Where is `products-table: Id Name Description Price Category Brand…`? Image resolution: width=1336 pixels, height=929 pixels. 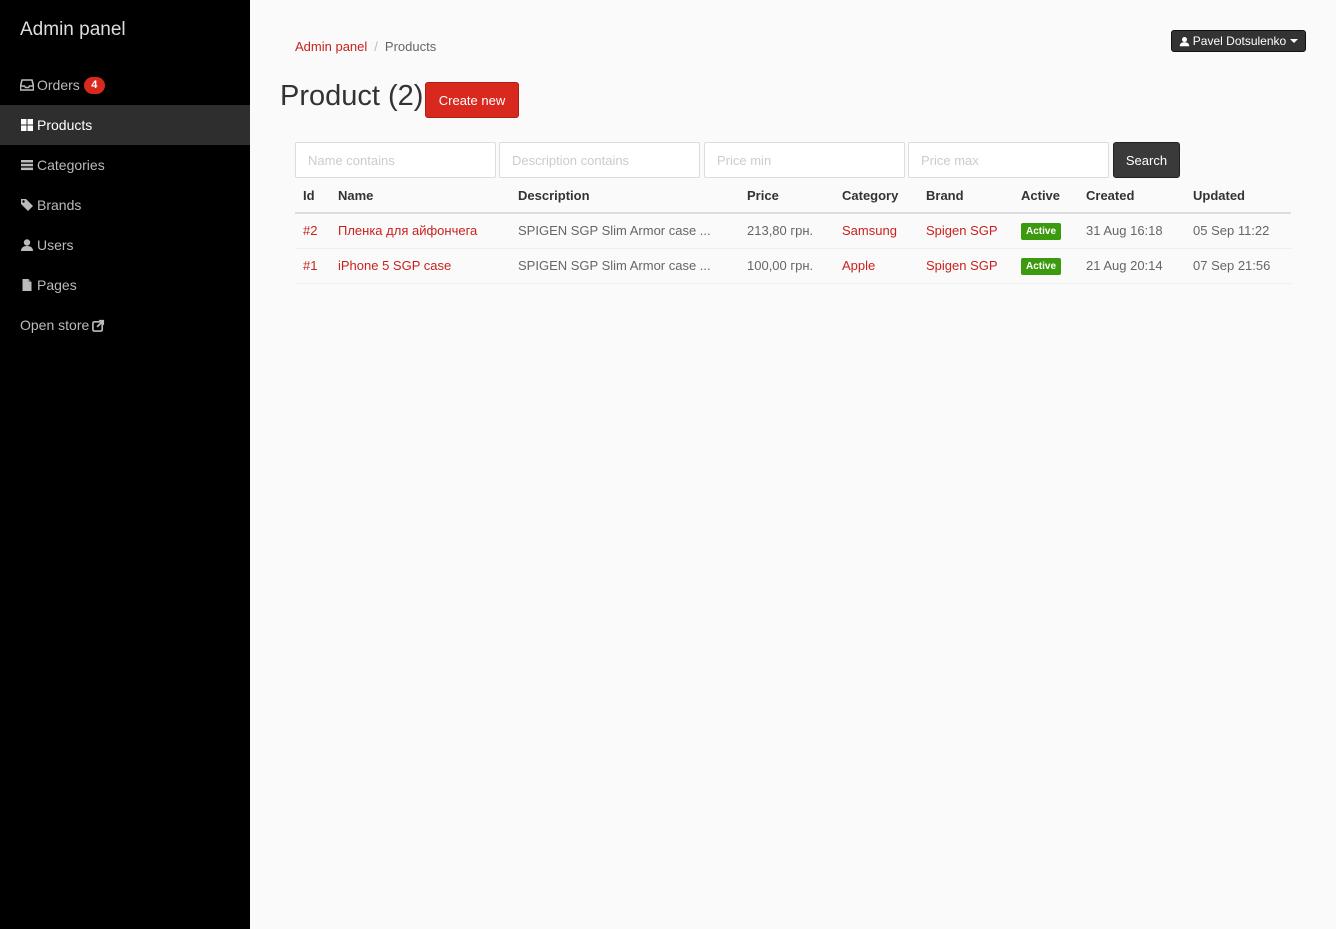
products-table: Id Name Description Price Category Brand… is located at coordinates (793, 231).